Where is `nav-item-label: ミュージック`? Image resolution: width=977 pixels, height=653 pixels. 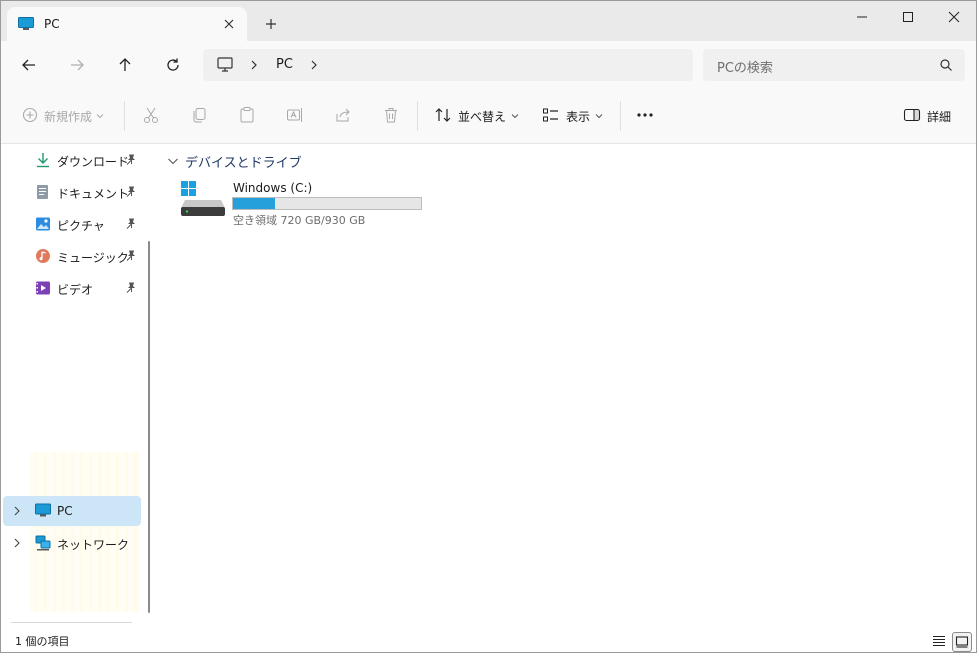 nav-item-label: ミュージック is located at coordinates (93, 258).